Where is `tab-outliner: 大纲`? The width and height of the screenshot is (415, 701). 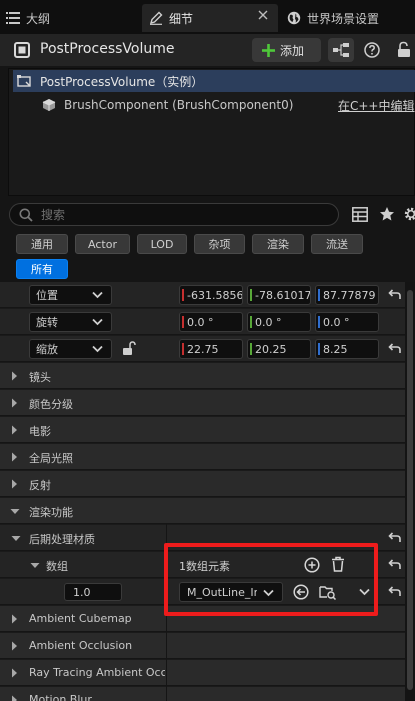 tab-outliner: 大纲 is located at coordinates (73, 18).